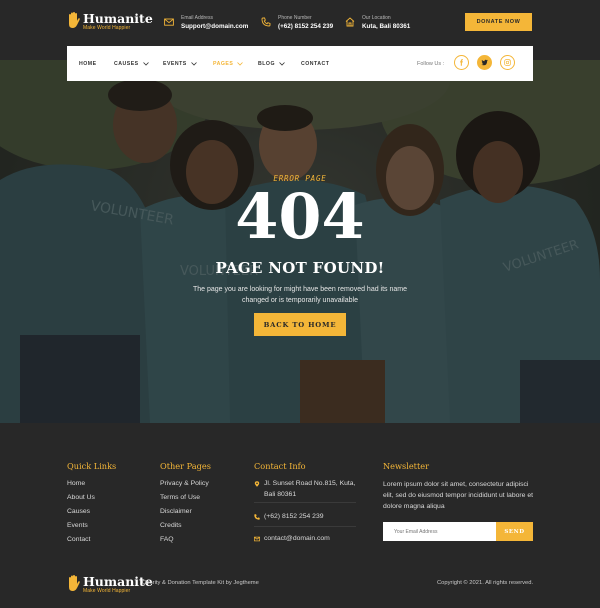  What do you see at coordinates (406, 466) in the screenshot?
I see `newsletter-title: Newsletter` at bounding box center [406, 466].